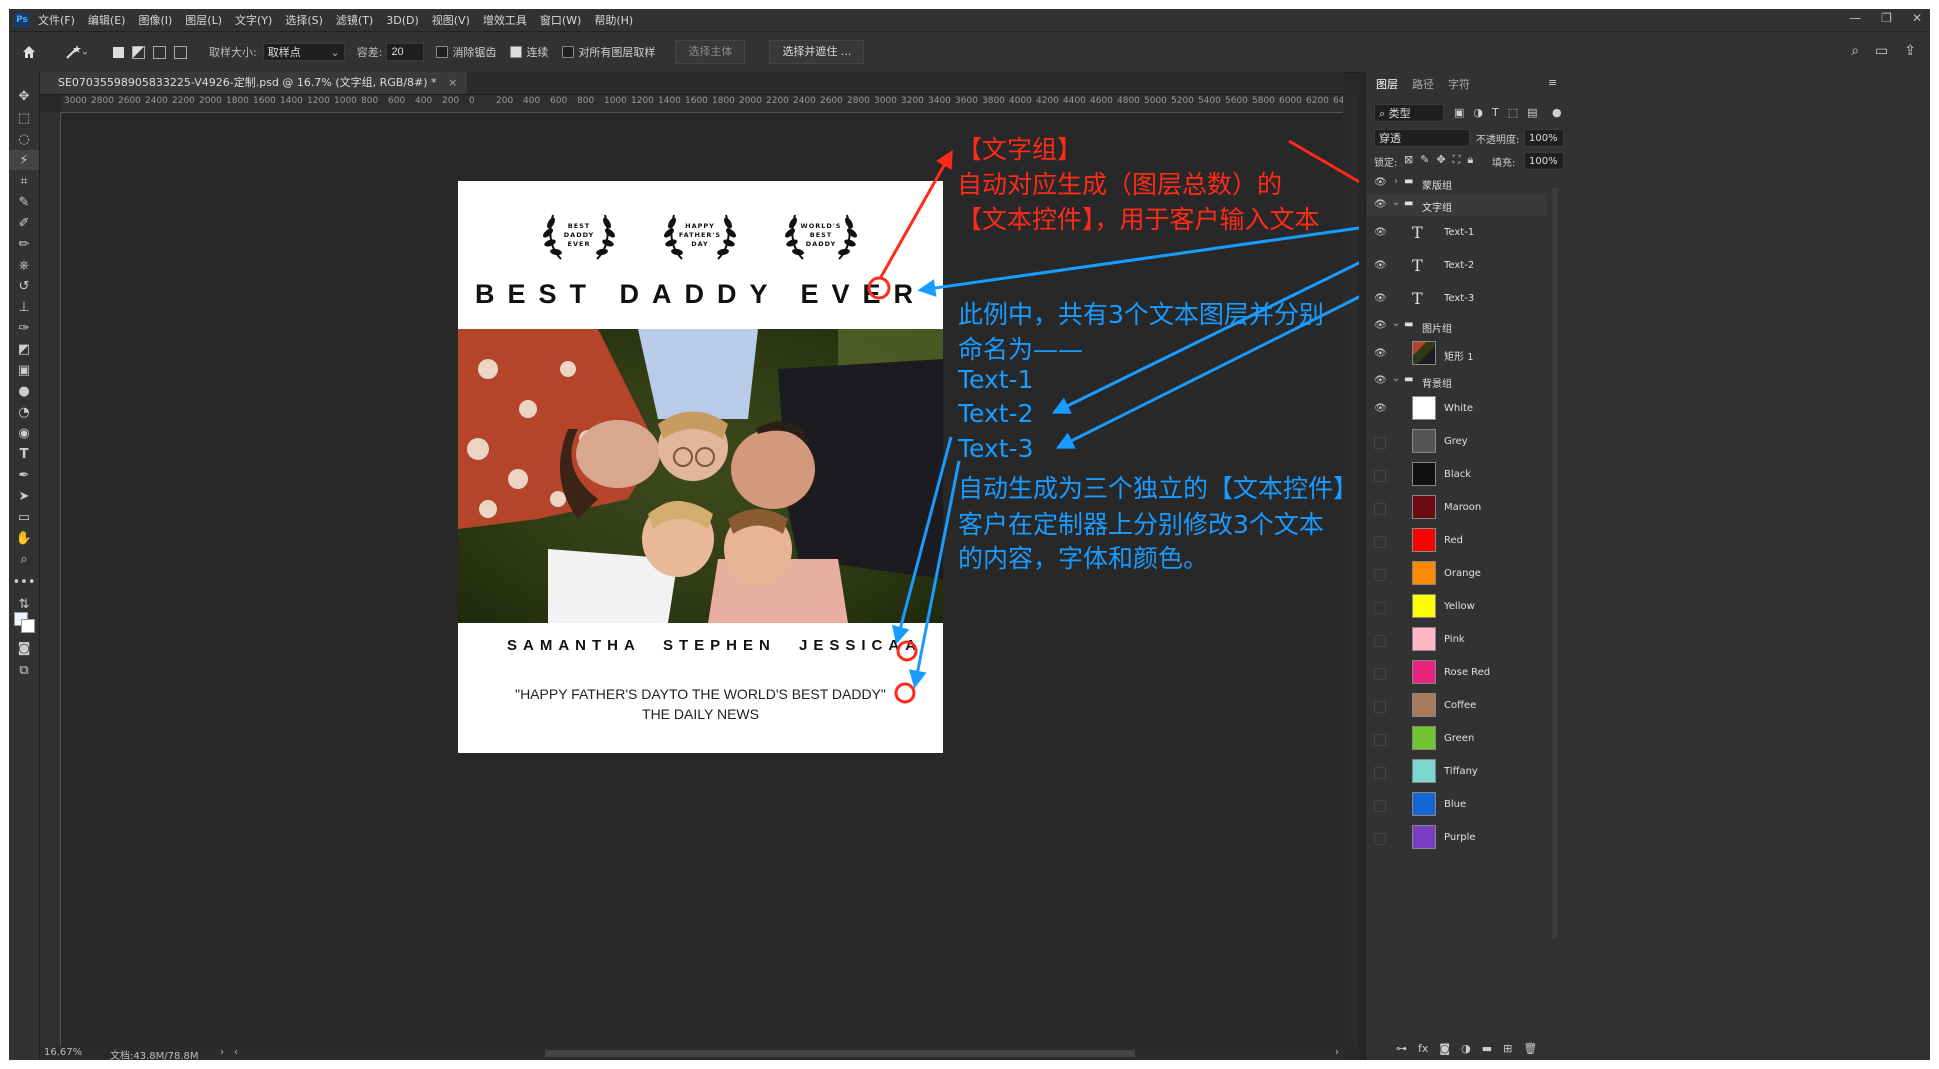 The width and height of the screenshot is (1939, 1069). What do you see at coordinates (236, 1052) in the screenshot?
I see `scroll-left-icon: ‹` at bounding box center [236, 1052].